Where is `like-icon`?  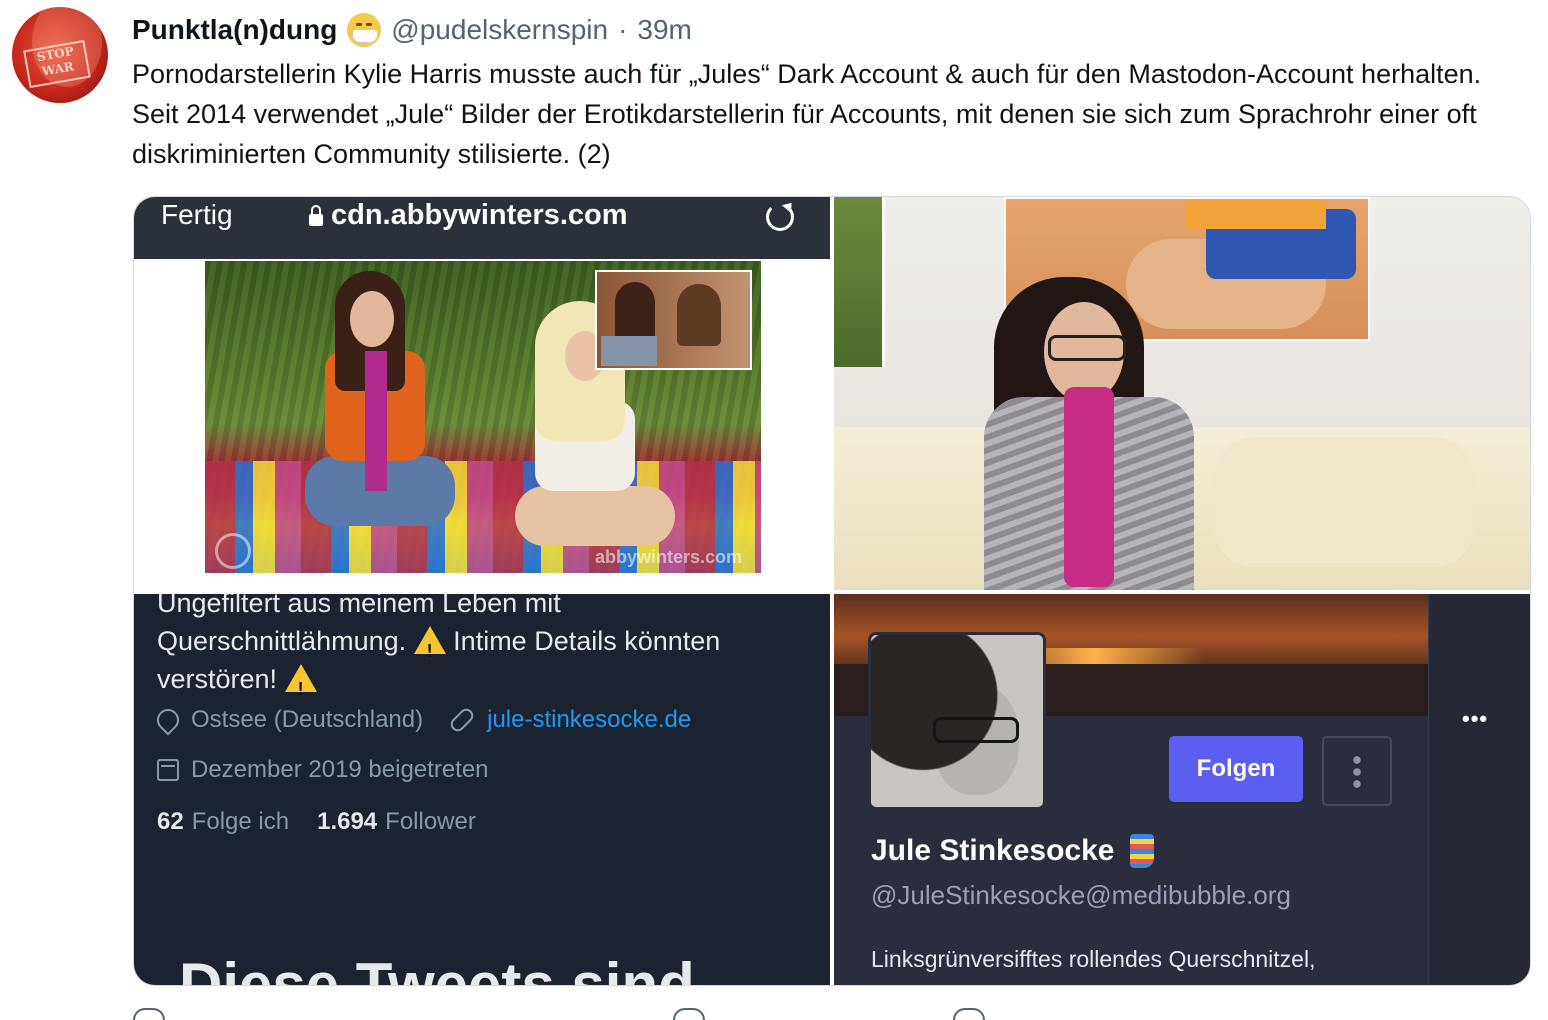
like-icon is located at coordinates (969, 1014).